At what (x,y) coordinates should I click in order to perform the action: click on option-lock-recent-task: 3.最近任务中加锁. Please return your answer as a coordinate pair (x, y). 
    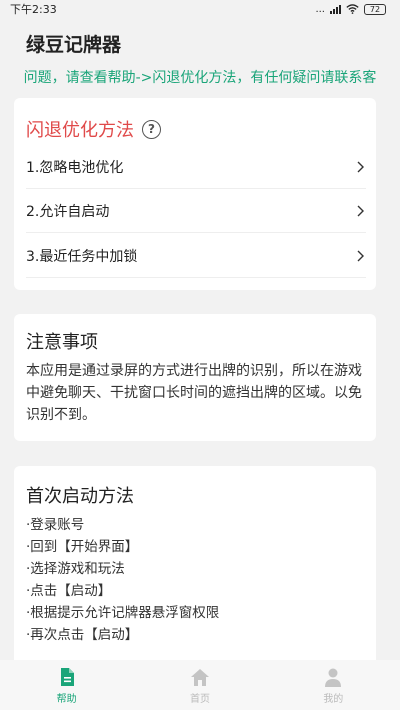
    Looking at the image, I should click on (196, 256).